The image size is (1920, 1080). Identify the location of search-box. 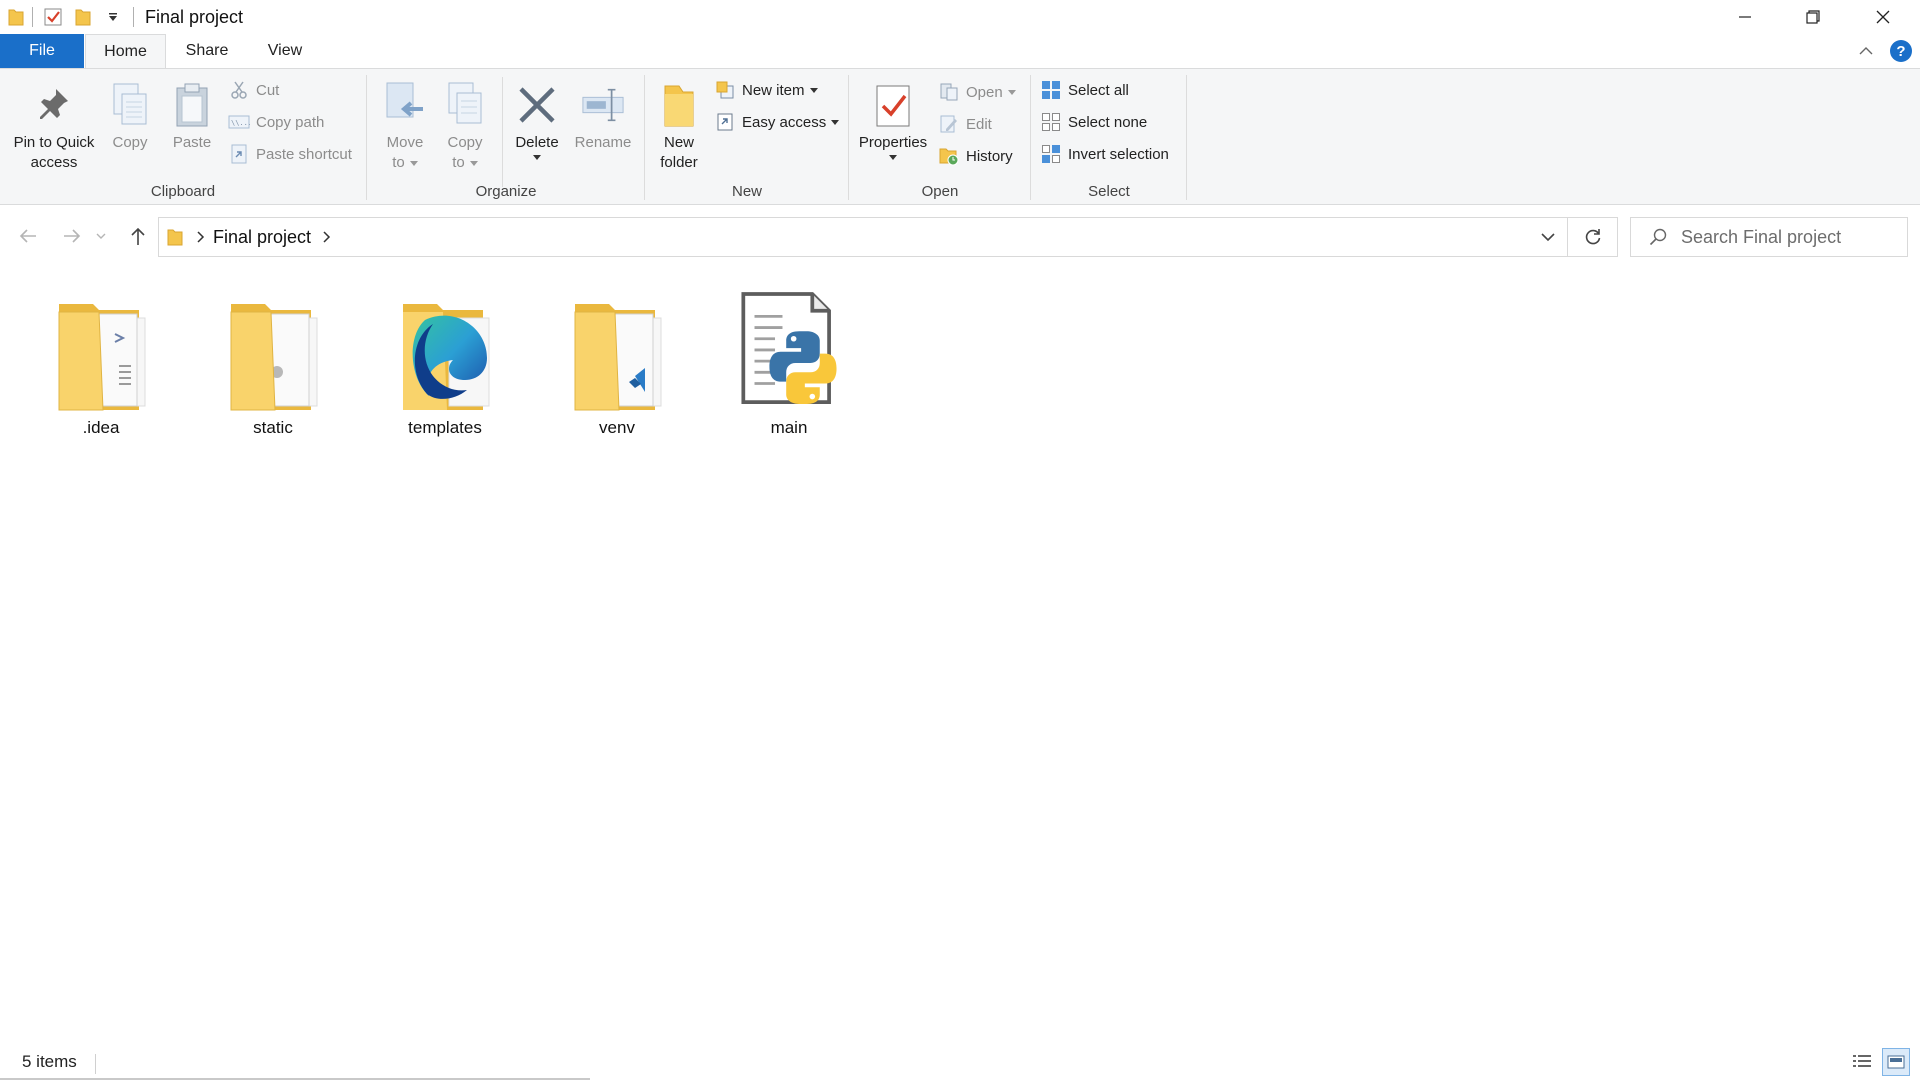
(1769, 237).